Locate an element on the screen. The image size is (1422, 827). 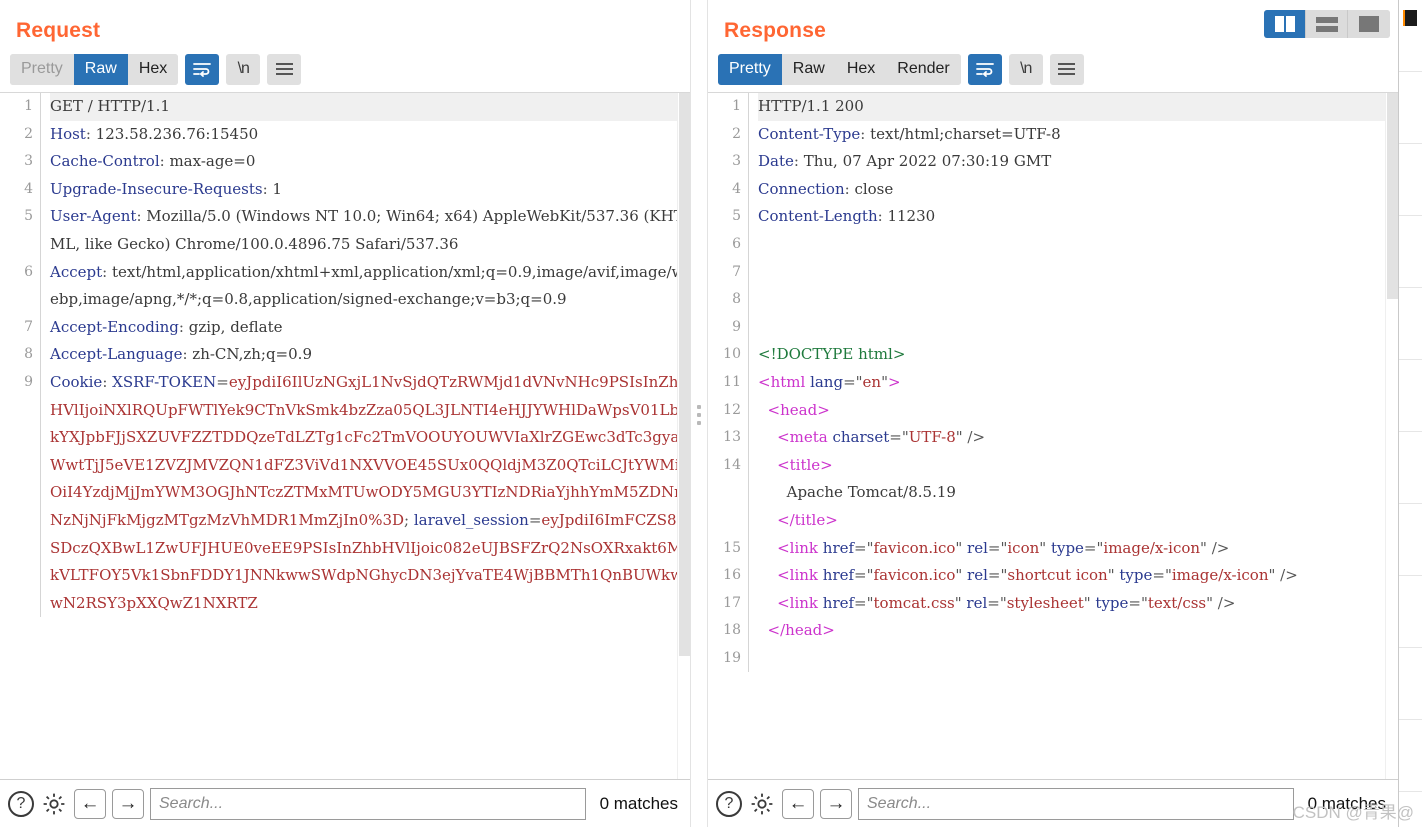
stacked-view-icon is located at coordinates (1326, 24).